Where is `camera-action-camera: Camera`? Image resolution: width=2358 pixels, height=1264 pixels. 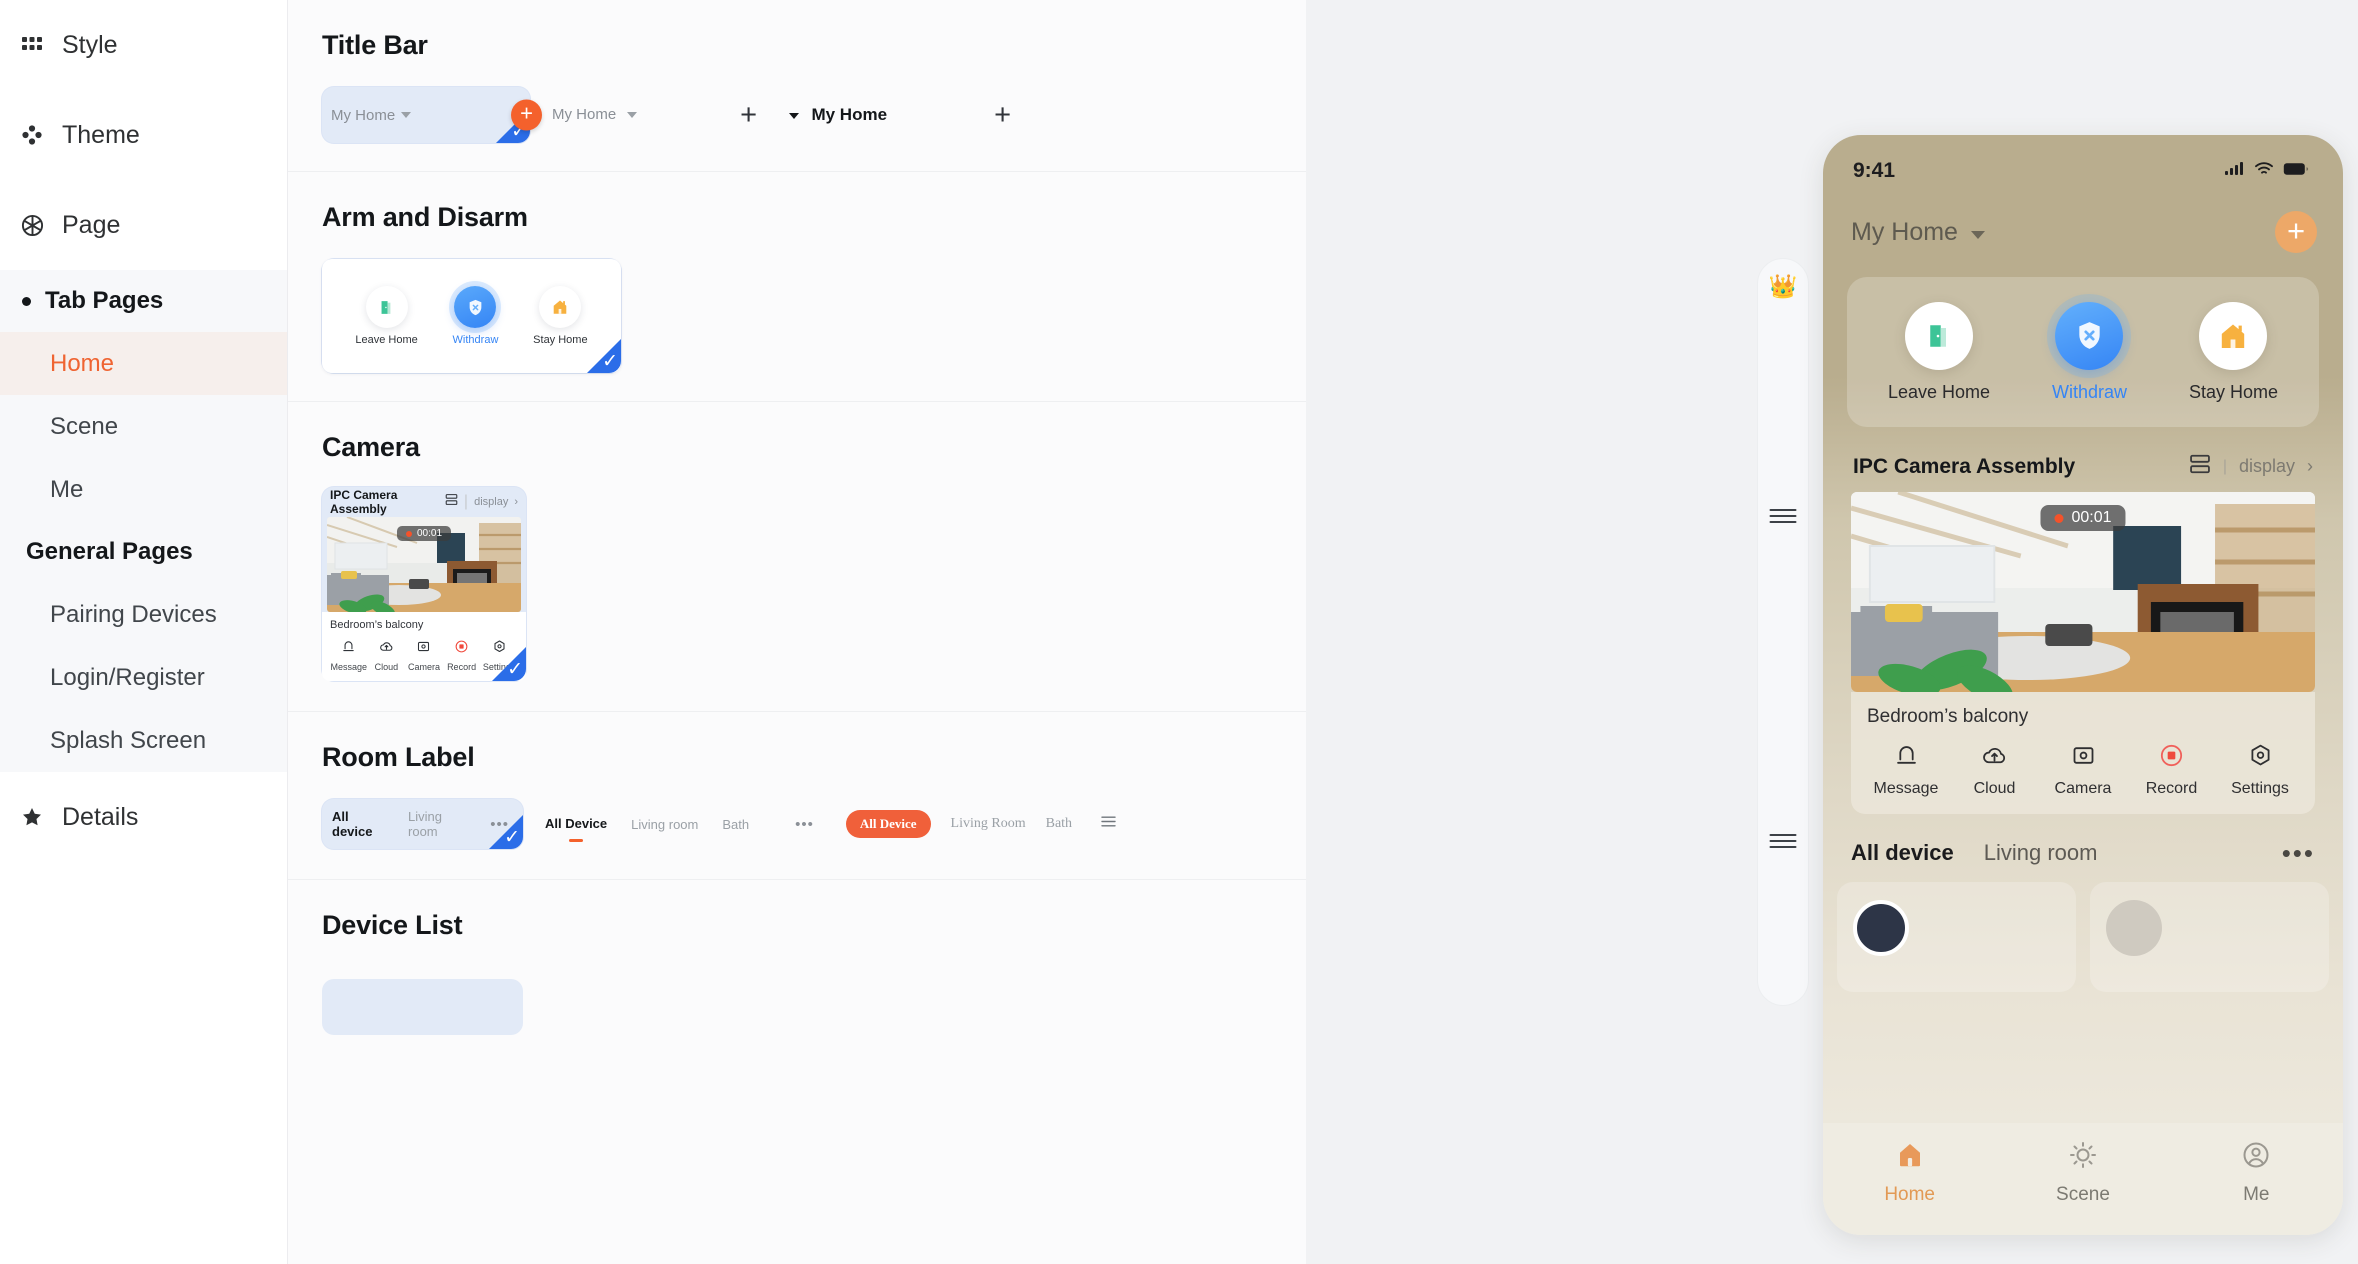
camera-action-camera: Camera is located at coordinates (424, 655).